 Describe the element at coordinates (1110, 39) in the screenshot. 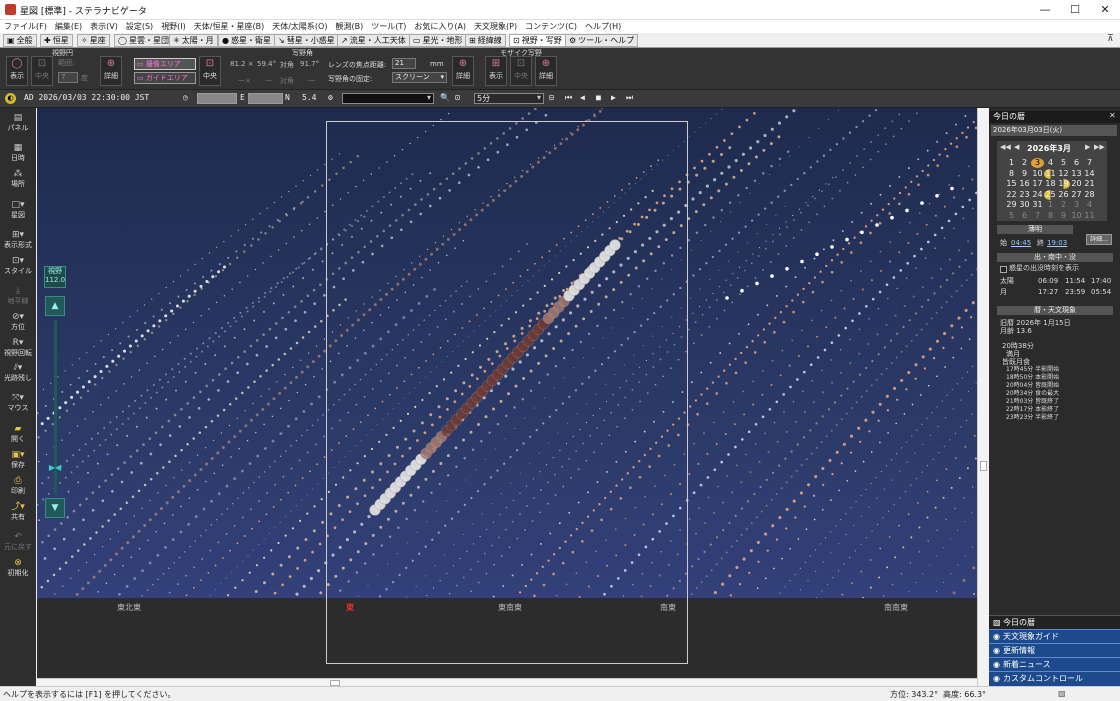

I see `pin-icon: ⊼` at that location.